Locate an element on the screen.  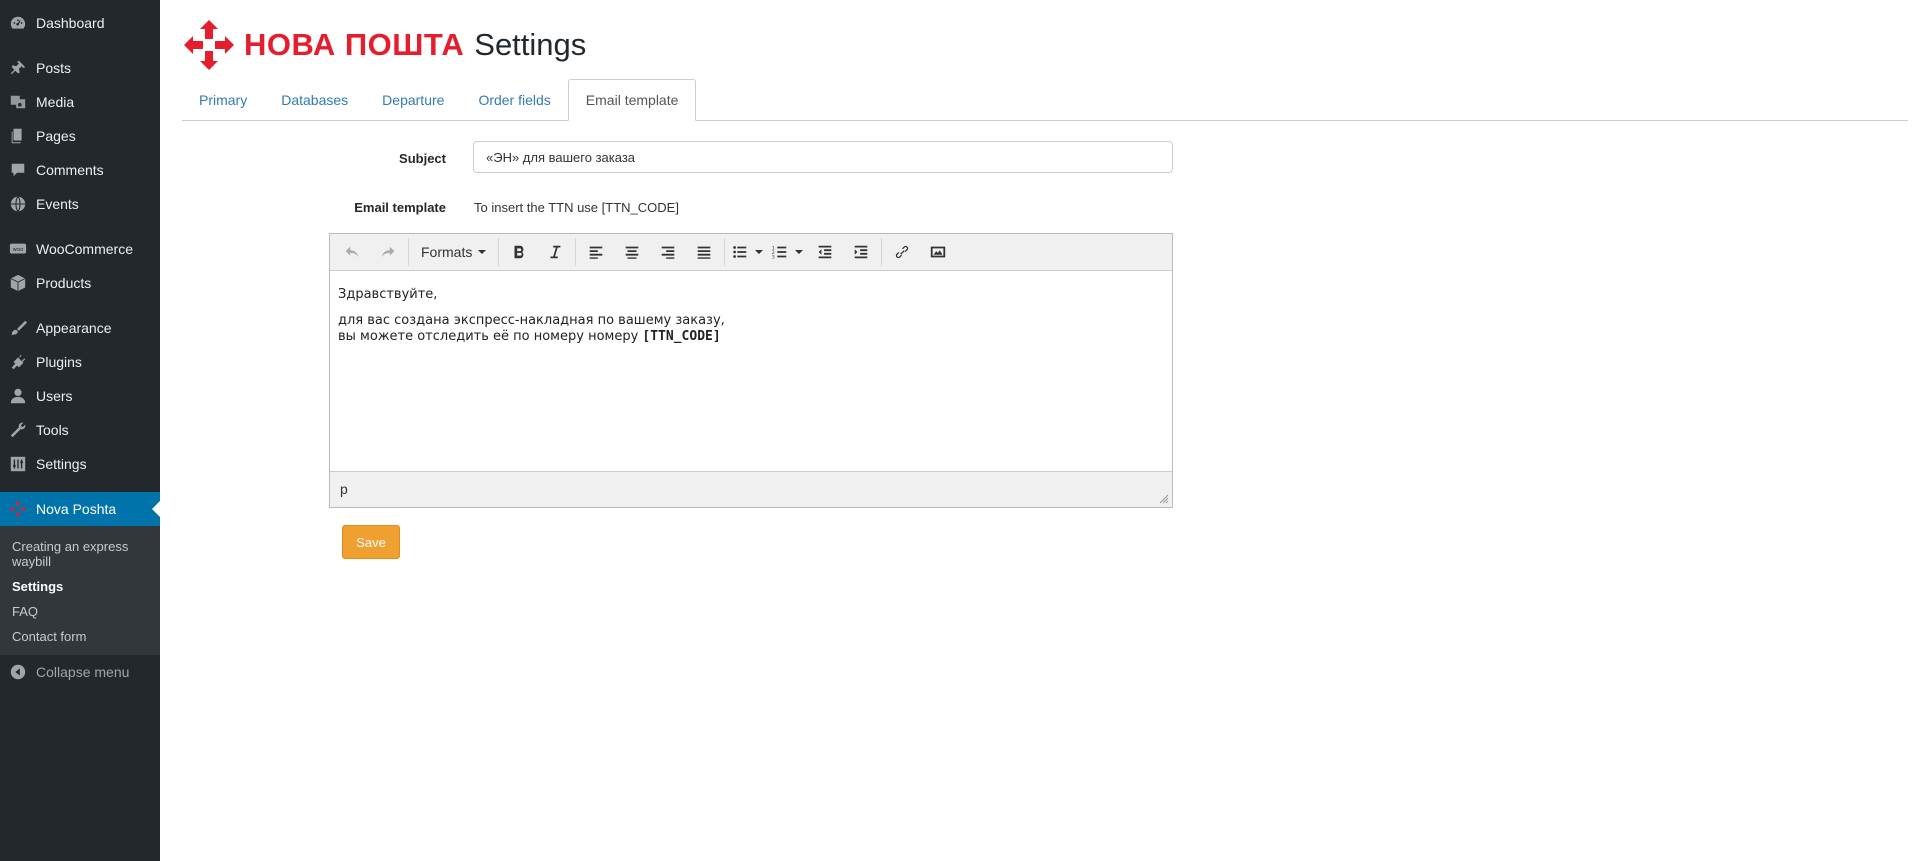
editor-statusbar: p is located at coordinates (751, 489).